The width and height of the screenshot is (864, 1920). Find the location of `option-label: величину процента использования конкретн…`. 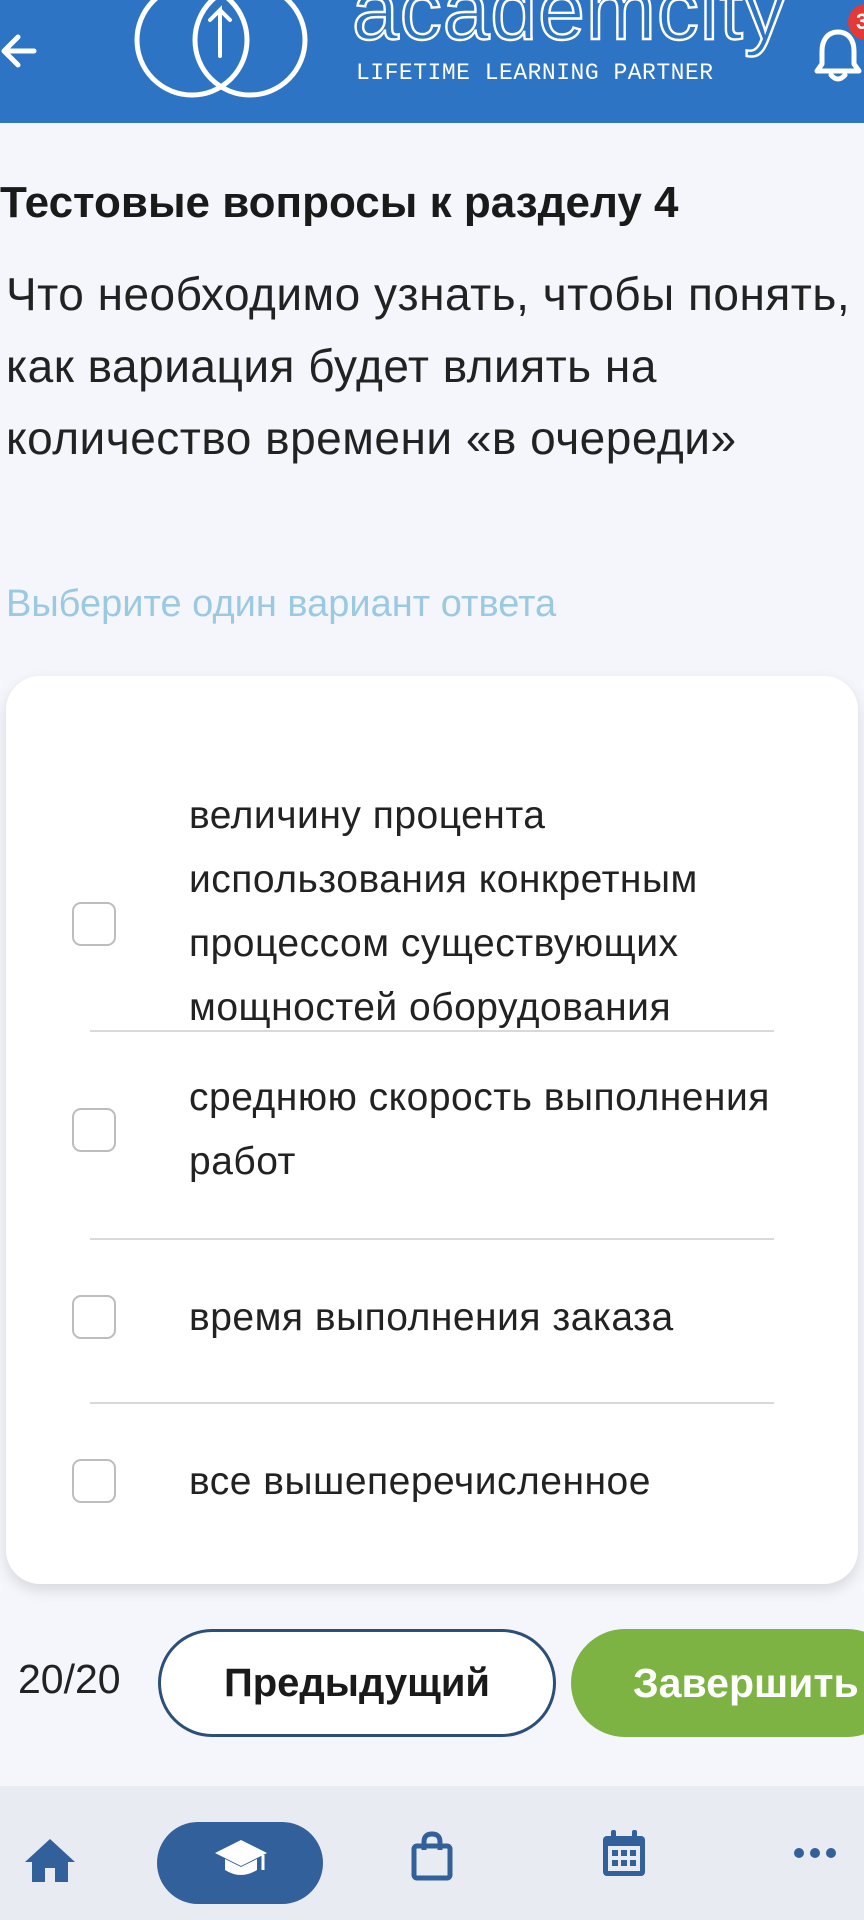

option-label: величину процента использования конкретн… is located at coordinates (443, 911).